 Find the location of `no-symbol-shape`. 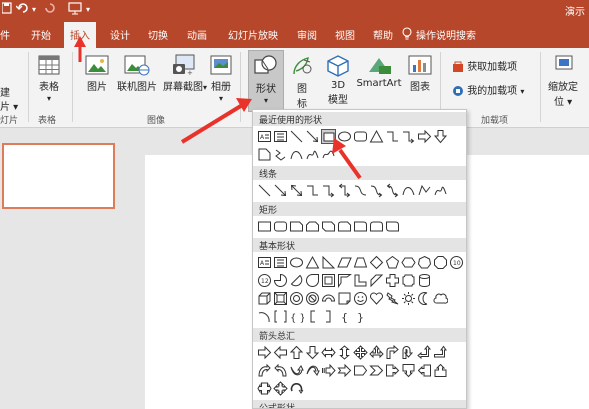

no-symbol-shape is located at coordinates (312, 298).